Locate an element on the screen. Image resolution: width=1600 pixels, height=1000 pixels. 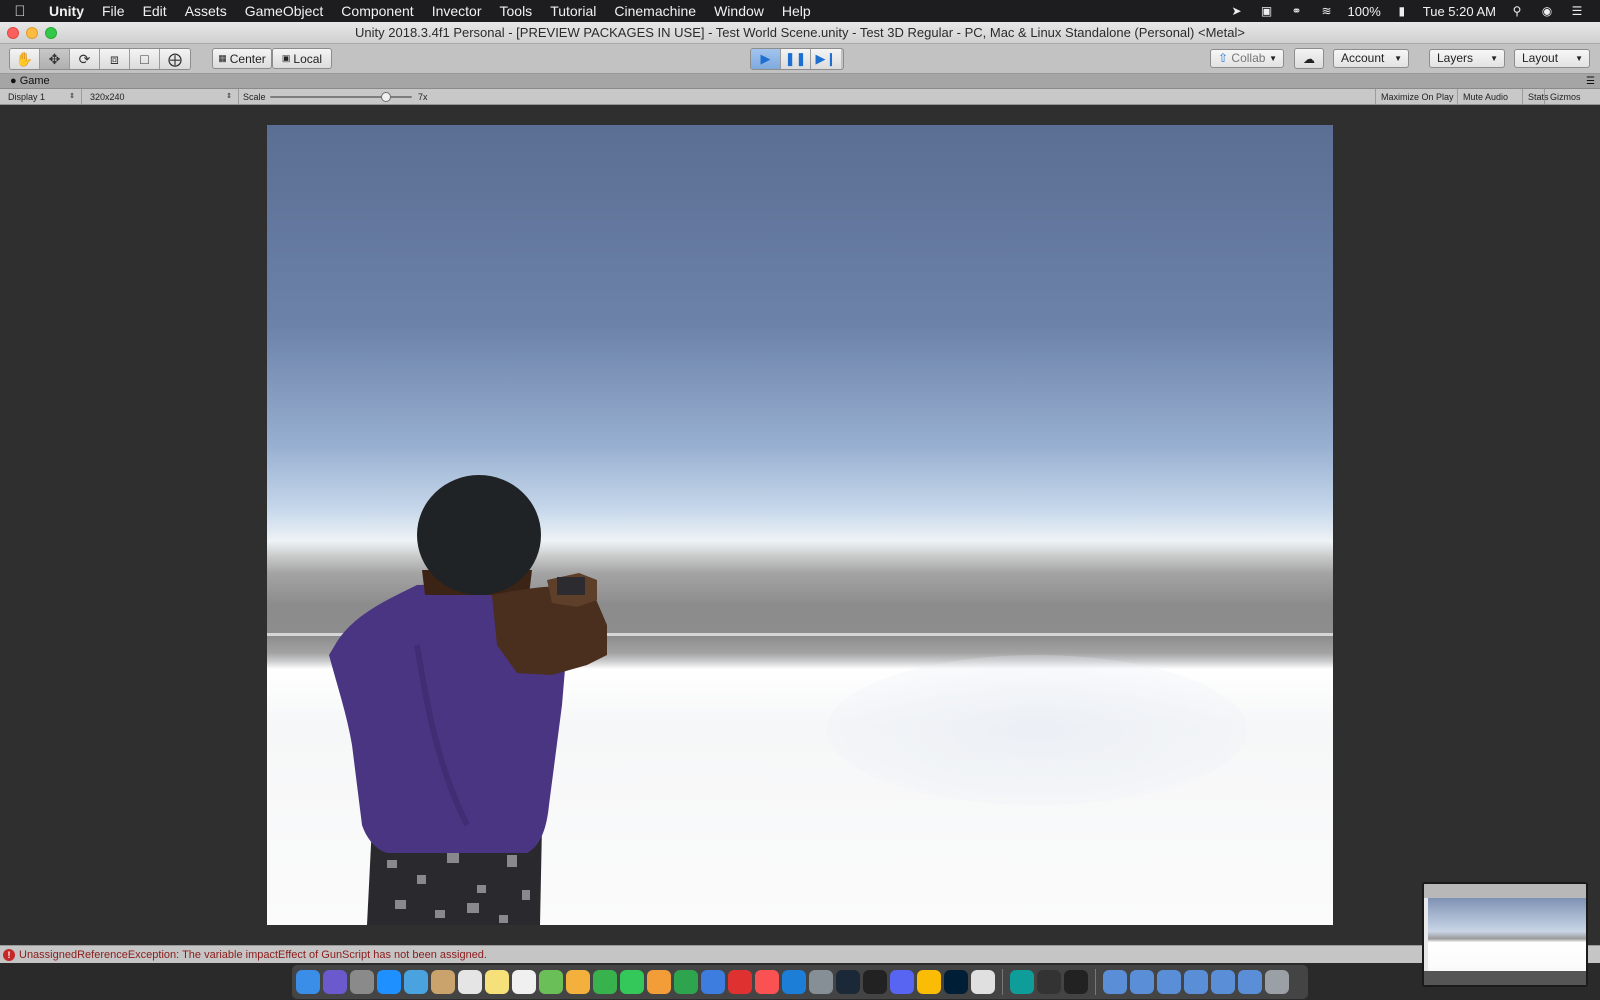
photos-icon is located at coordinates (578, 982).